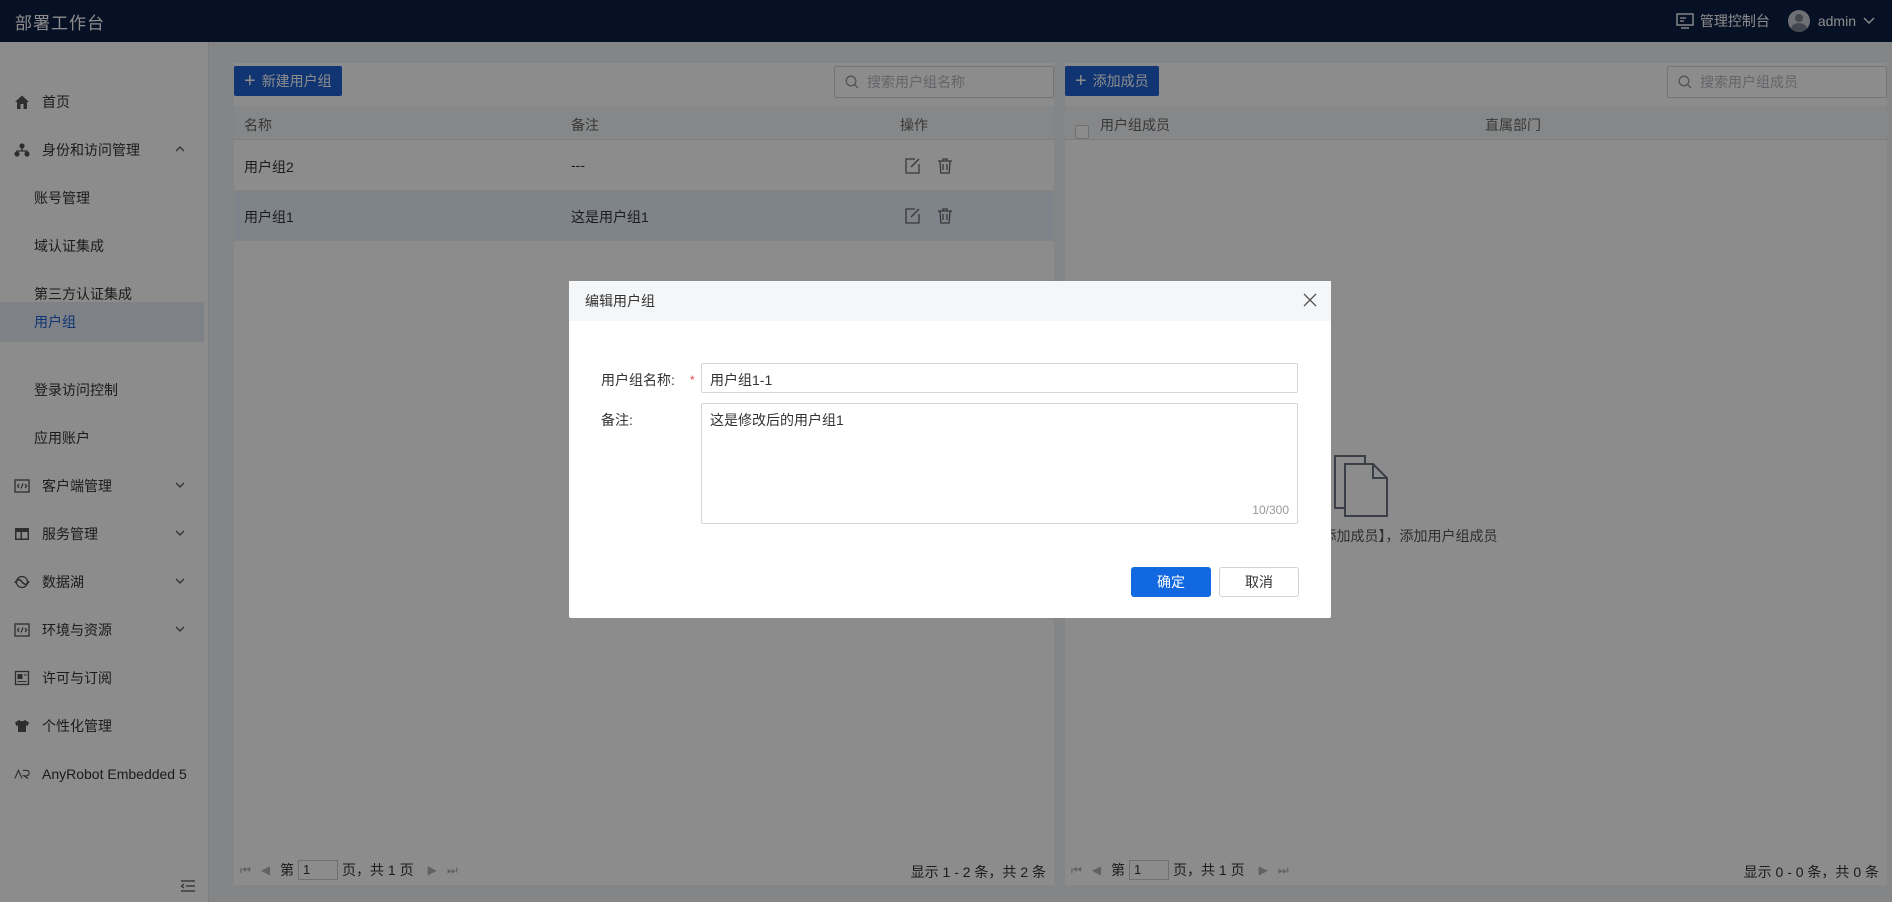 Image resolution: width=1892 pixels, height=902 pixels. I want to click on group-name-field: 用户组1-1, so click(999, 378).